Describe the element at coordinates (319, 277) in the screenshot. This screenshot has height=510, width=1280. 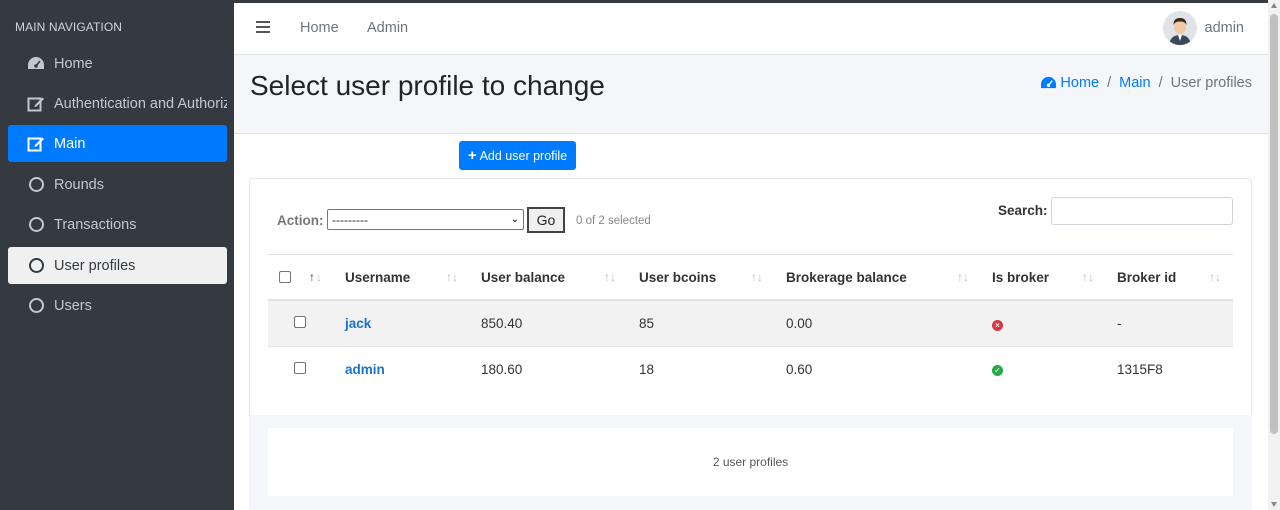
I see `sort-desc-icon: ↓` at that location.